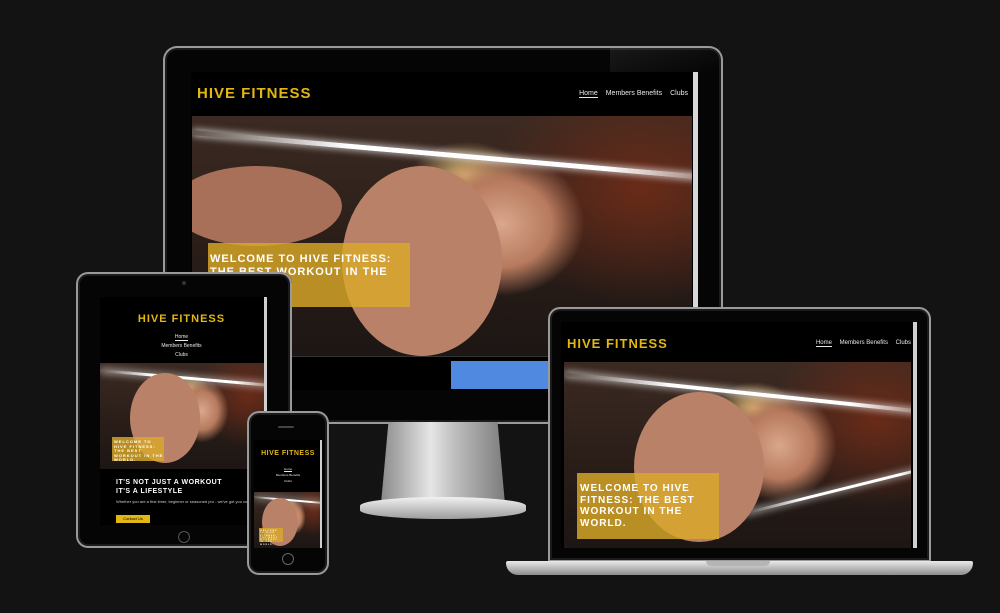  I want to click on phone-home-button, so click(288, 559).